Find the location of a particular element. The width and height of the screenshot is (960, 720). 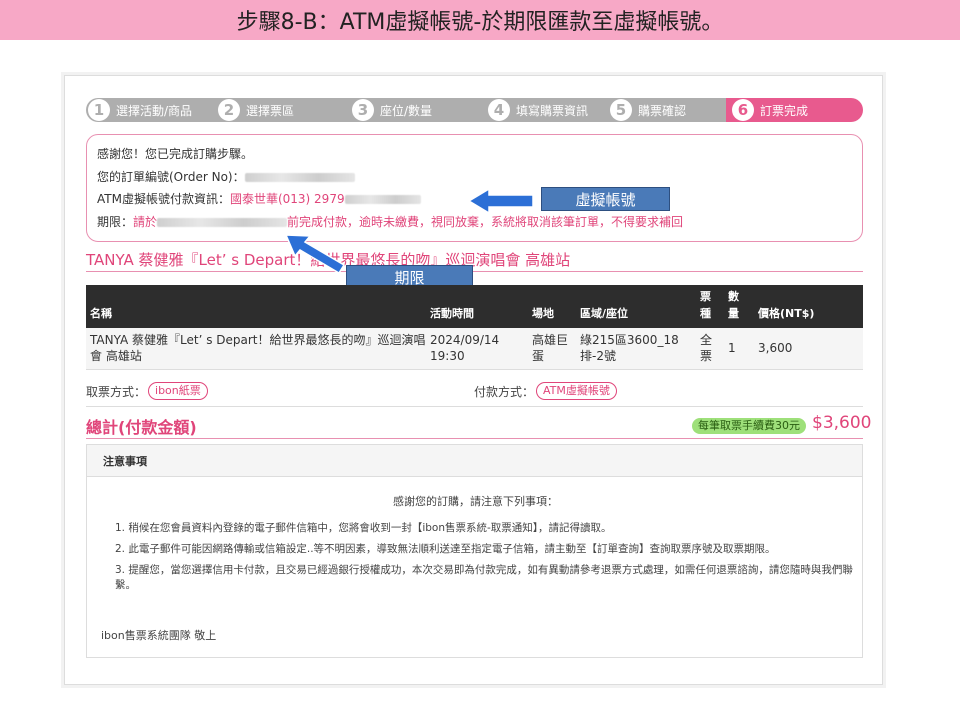

order-number-label: 您的訂單編號(Order No)： is located at coordinates (171, 176).